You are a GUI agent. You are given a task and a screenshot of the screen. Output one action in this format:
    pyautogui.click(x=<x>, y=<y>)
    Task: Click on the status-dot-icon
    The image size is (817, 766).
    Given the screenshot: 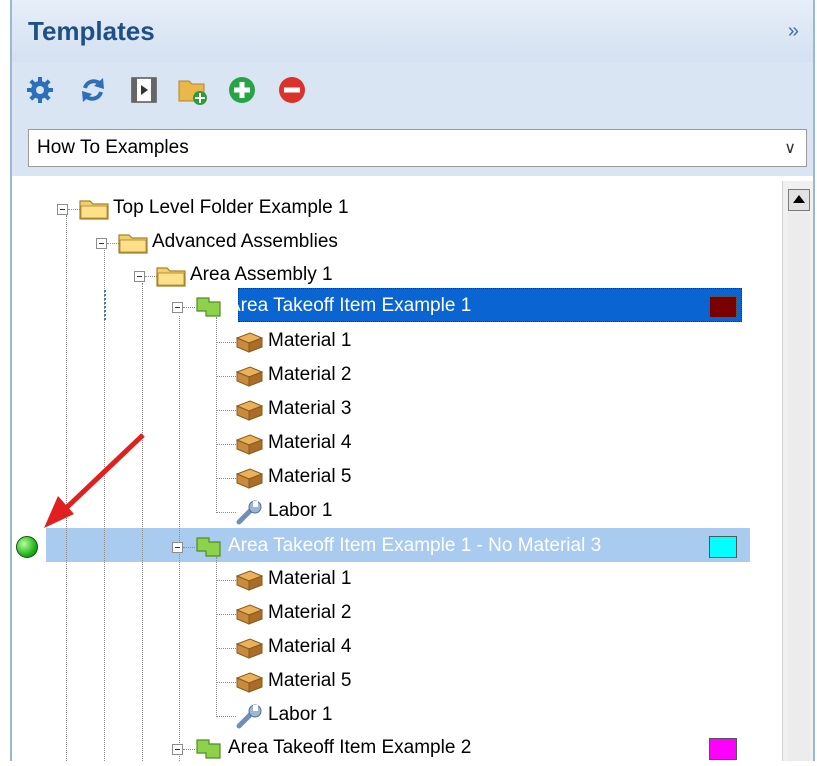 What is the action you would take?
    pyautogui.click(x=27, y=547)
    